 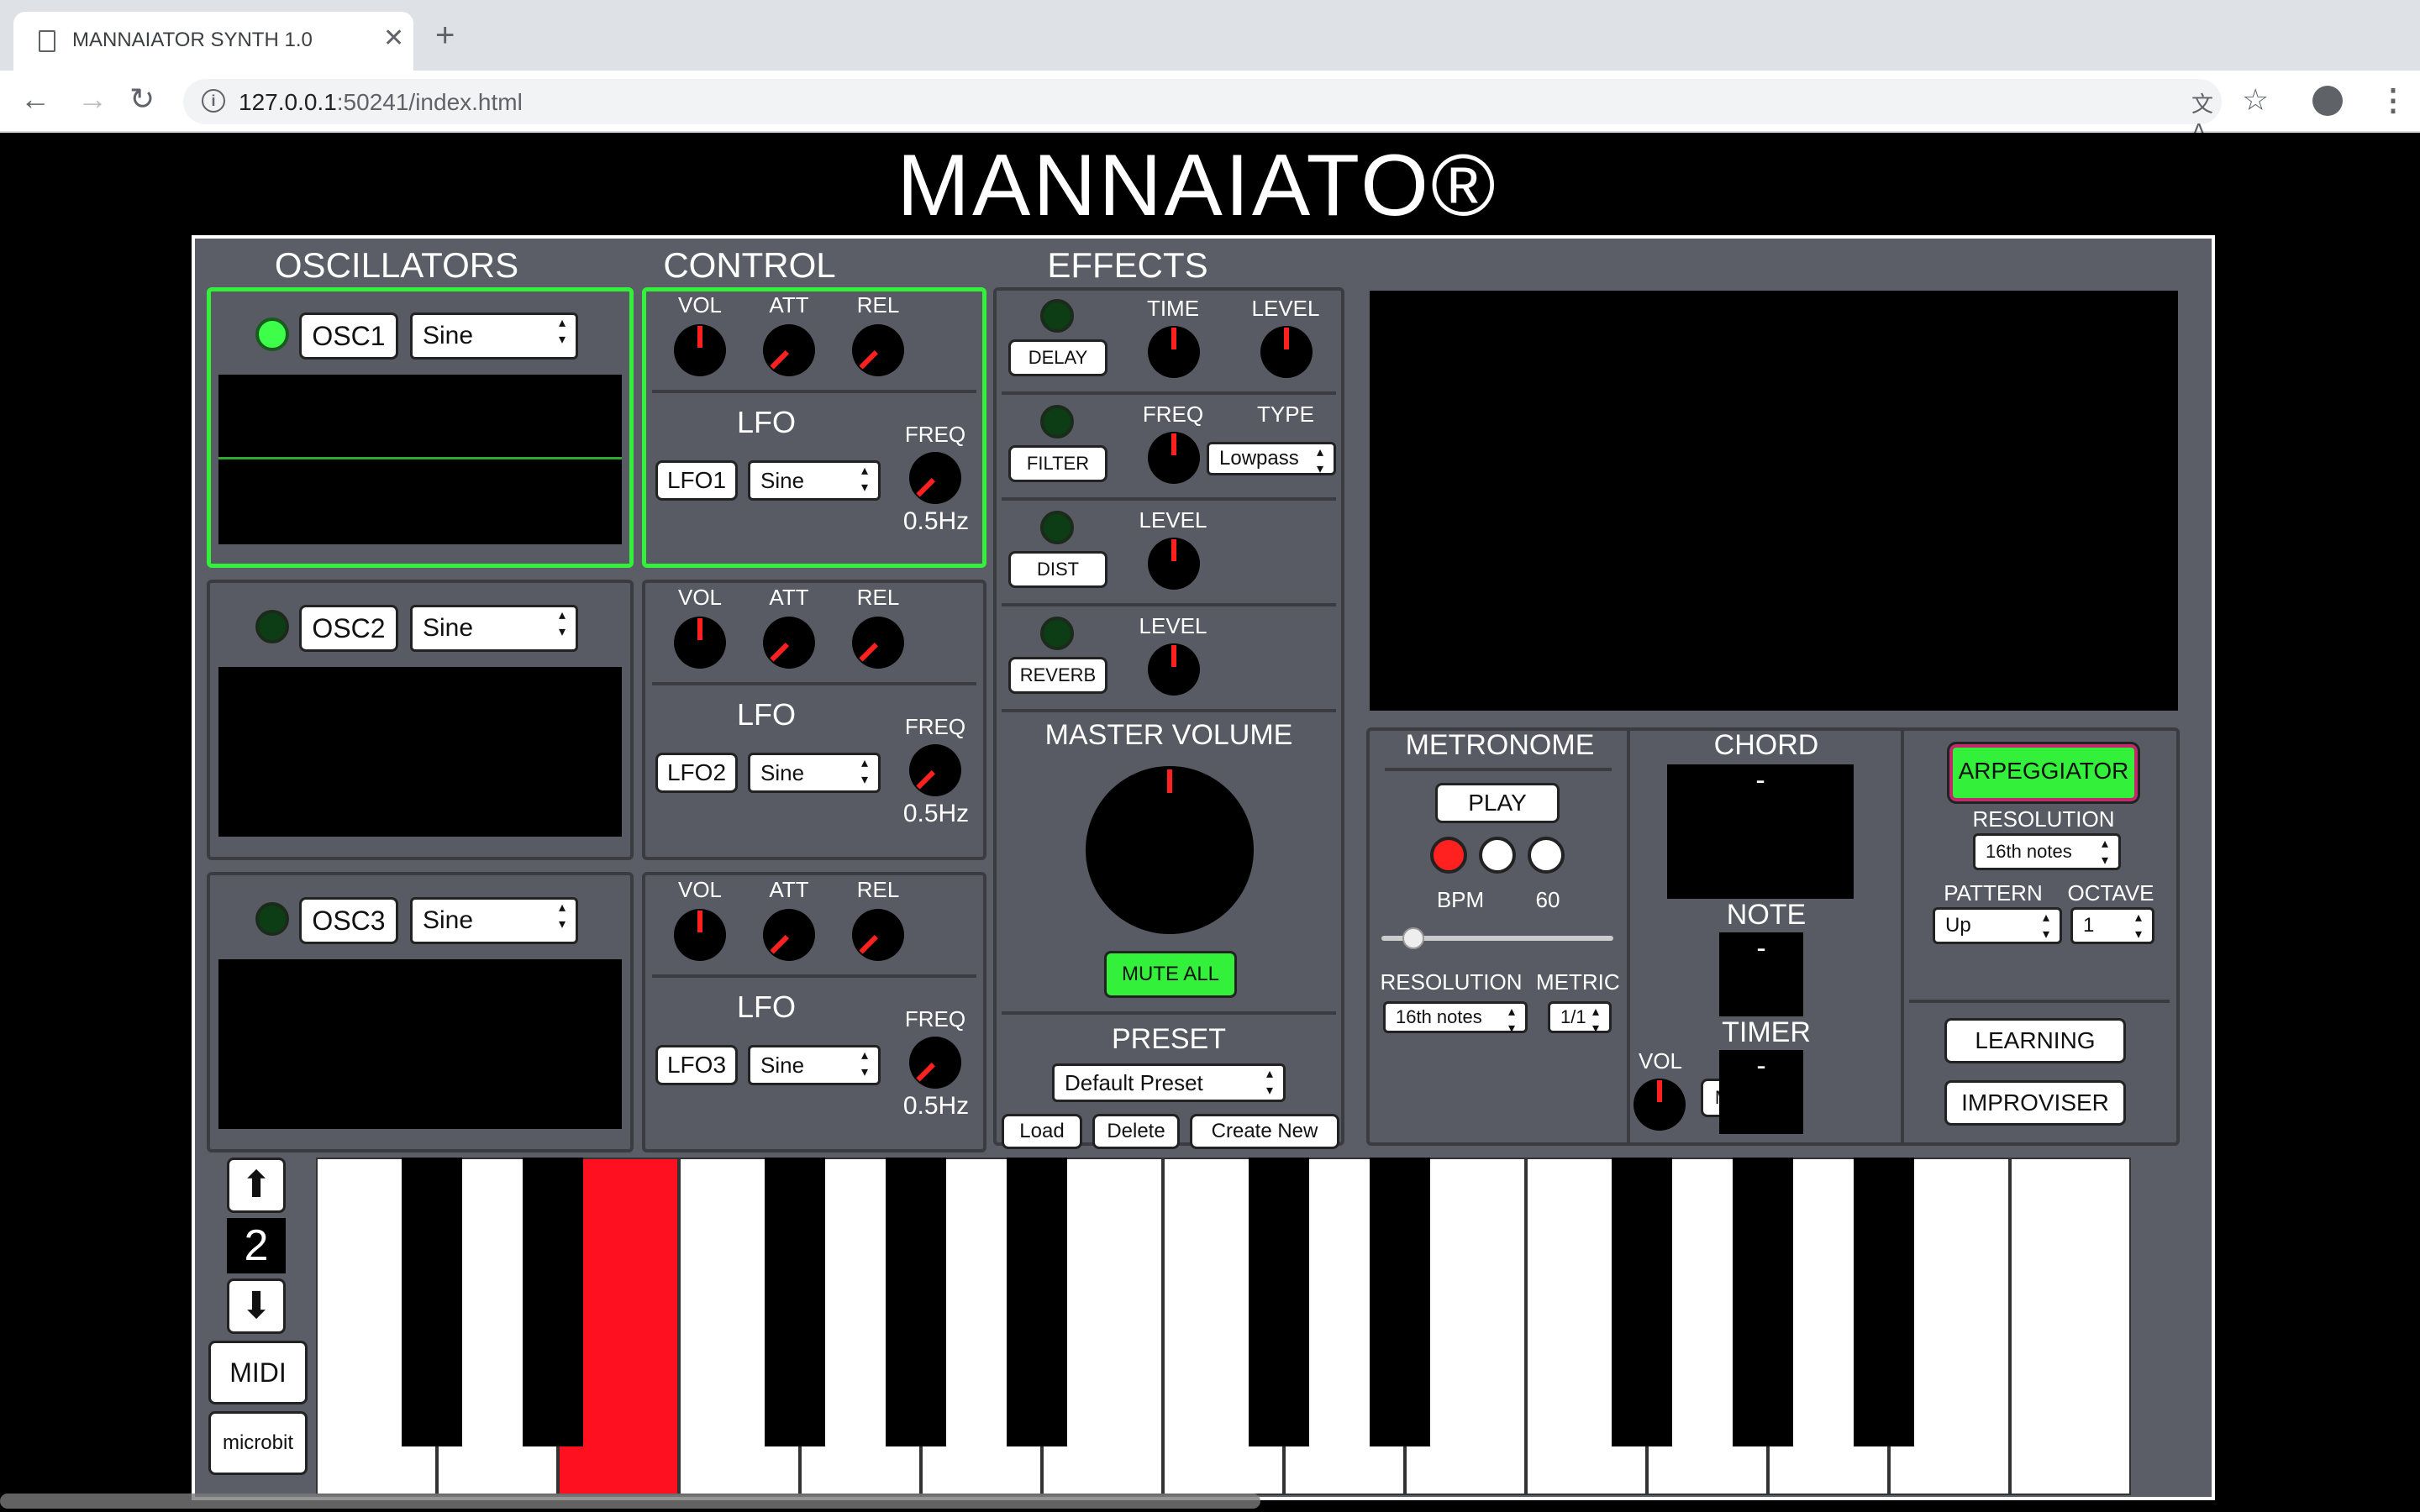 I want to click on octave-select: 1, so click(x=2112, y=925).